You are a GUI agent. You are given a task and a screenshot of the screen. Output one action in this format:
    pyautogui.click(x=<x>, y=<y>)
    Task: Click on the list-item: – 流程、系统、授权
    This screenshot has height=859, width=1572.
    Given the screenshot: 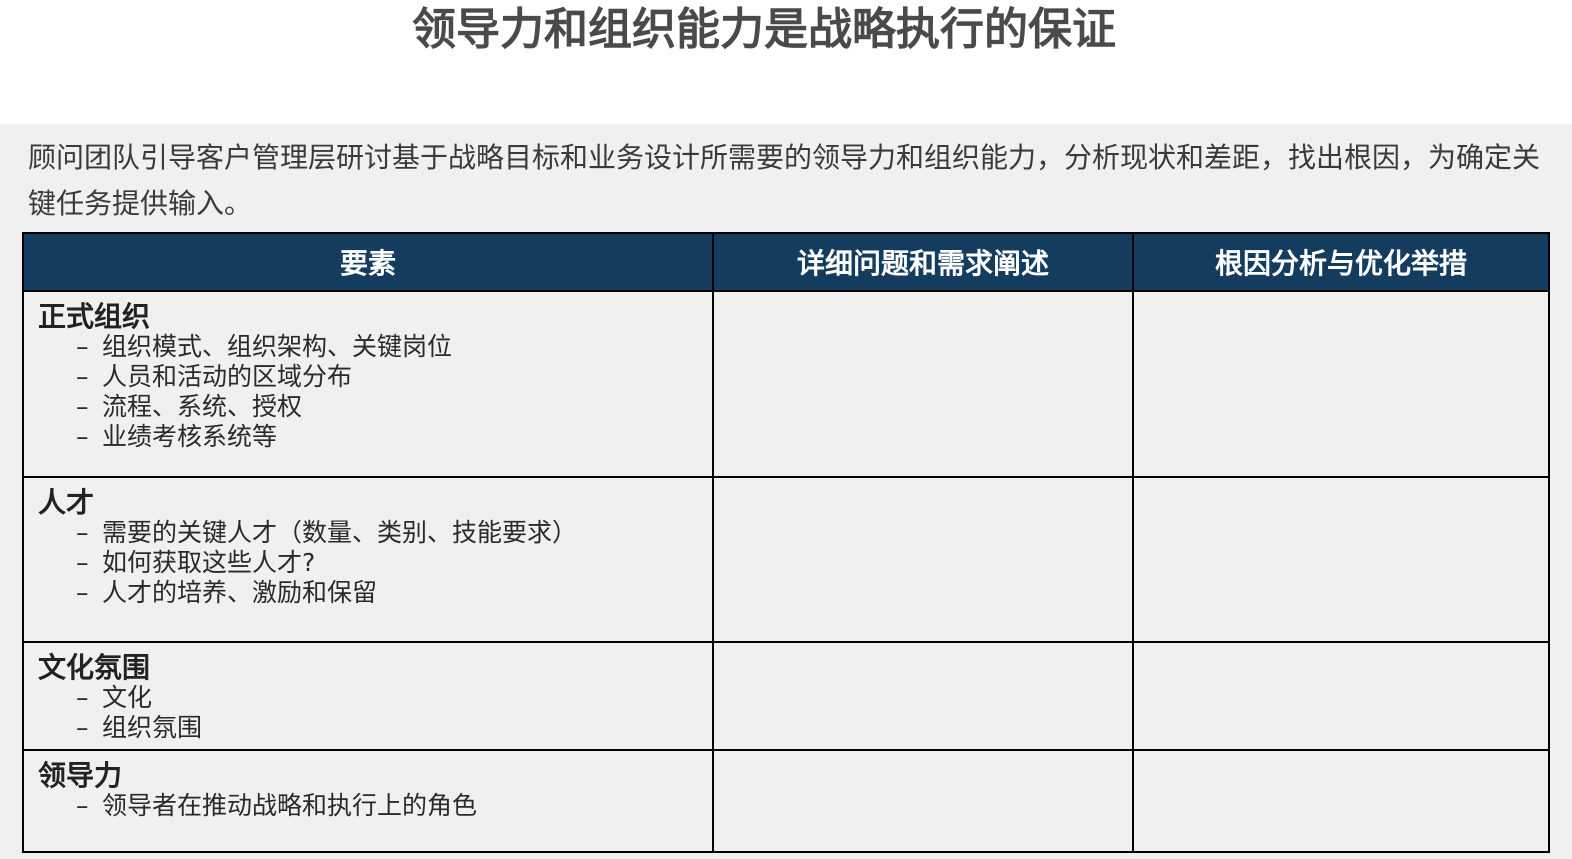 What is the action you would take?
    pyautogui.click(x=375, y=407)
    